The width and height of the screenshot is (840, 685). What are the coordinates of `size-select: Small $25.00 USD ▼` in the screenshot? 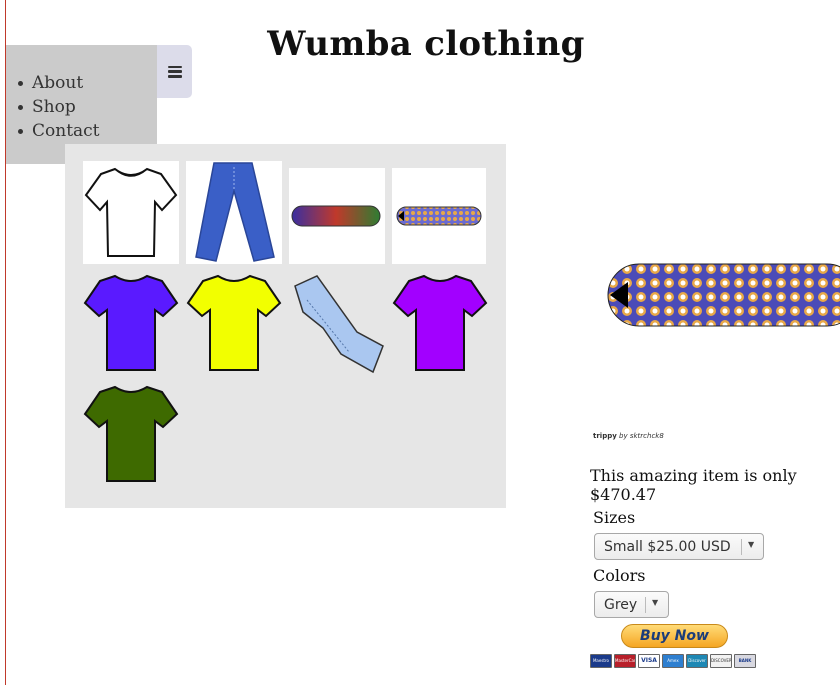 It's located at (679, 546).